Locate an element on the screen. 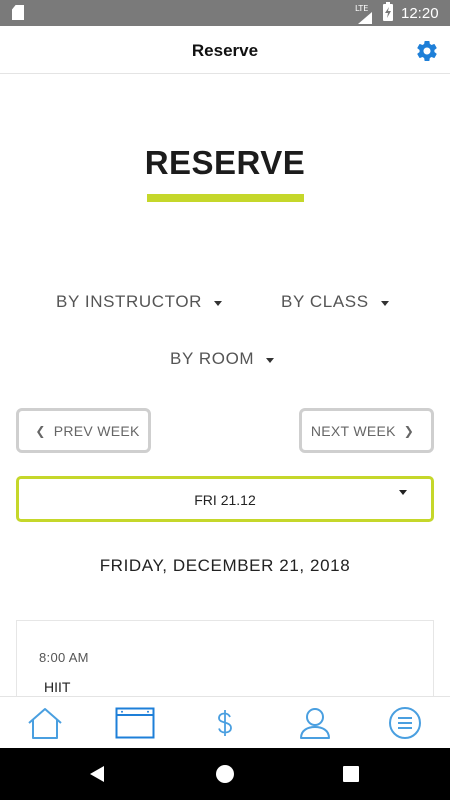 Image resolution: width=450 pixels, height=800 pixels. back-icon is located at coordinates (97, 774).